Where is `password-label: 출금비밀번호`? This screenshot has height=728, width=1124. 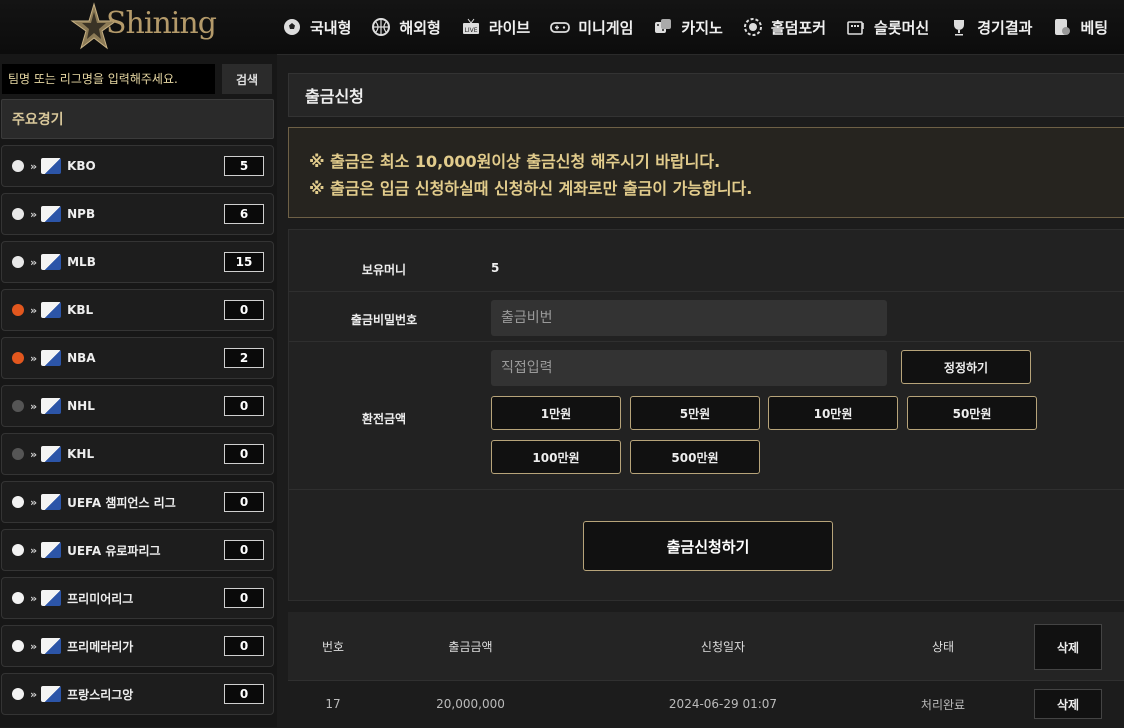
password-label: 출금비밀번호 is located at coordinates (384, 320).